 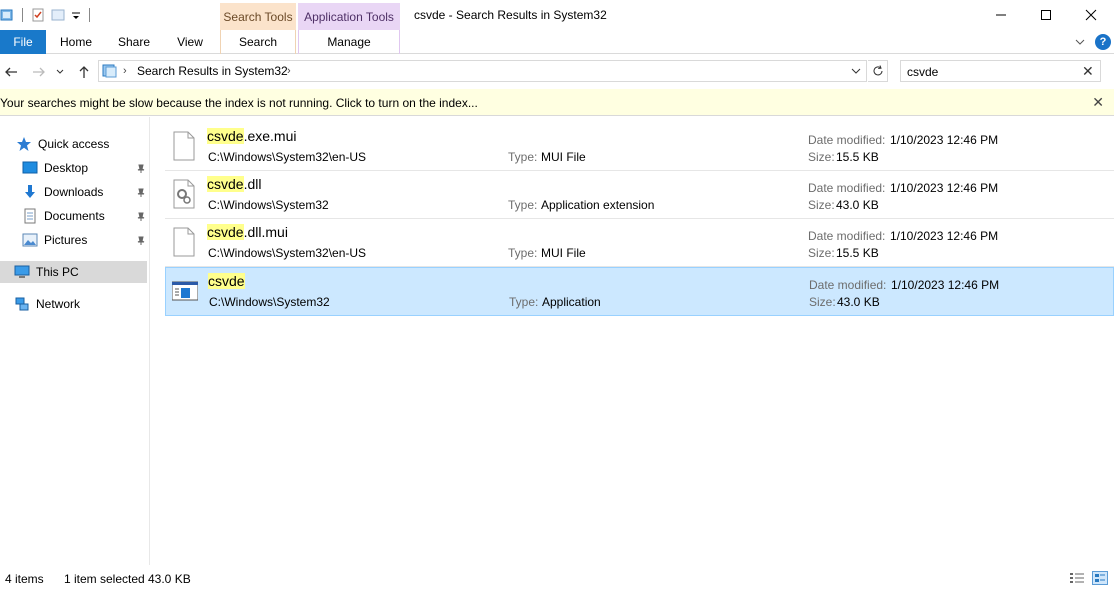 What do you see at coordinates (30, 168) in the screenshot?
I see `desktop-icon` at bounding box center [30, 168].